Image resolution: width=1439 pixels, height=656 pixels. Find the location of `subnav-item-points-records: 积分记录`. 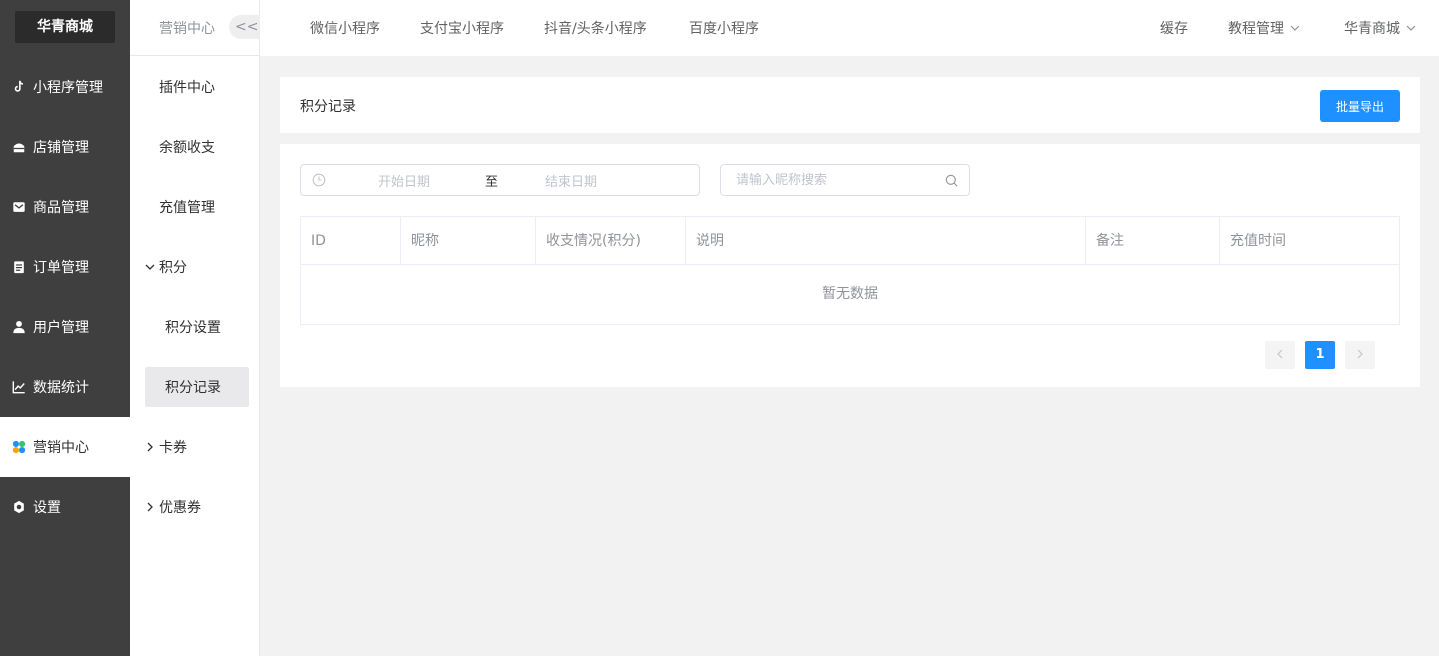

subnav-item-points-records: 积分记录 is located at coordinates (197, 387).